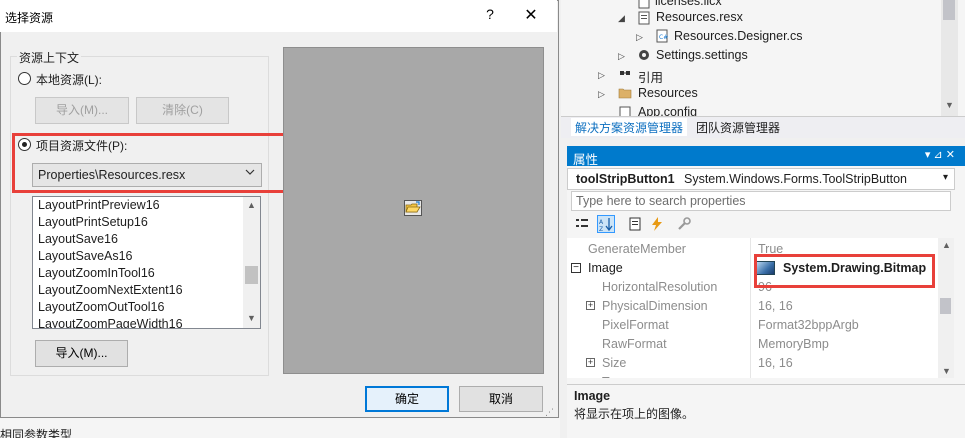 The height and width of the screenshot is (438, 965). I want to click on tree-item-label: App.config, so click(668, 110).